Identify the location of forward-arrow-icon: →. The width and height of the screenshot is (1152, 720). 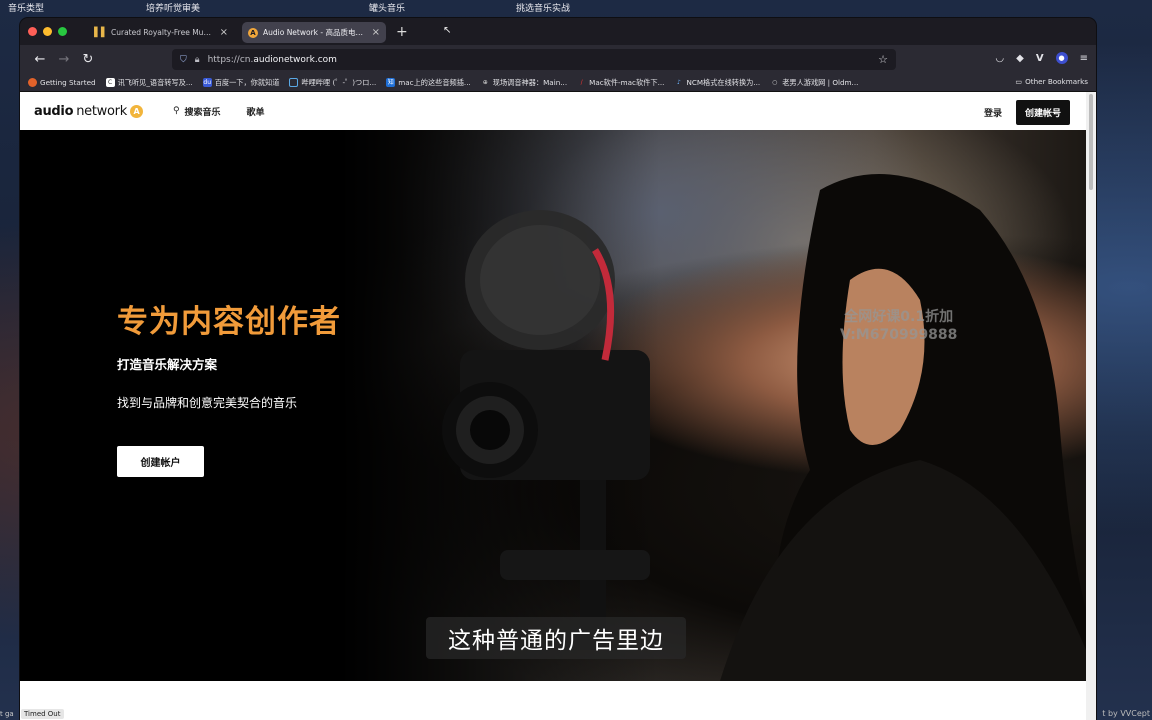
(64, 59).